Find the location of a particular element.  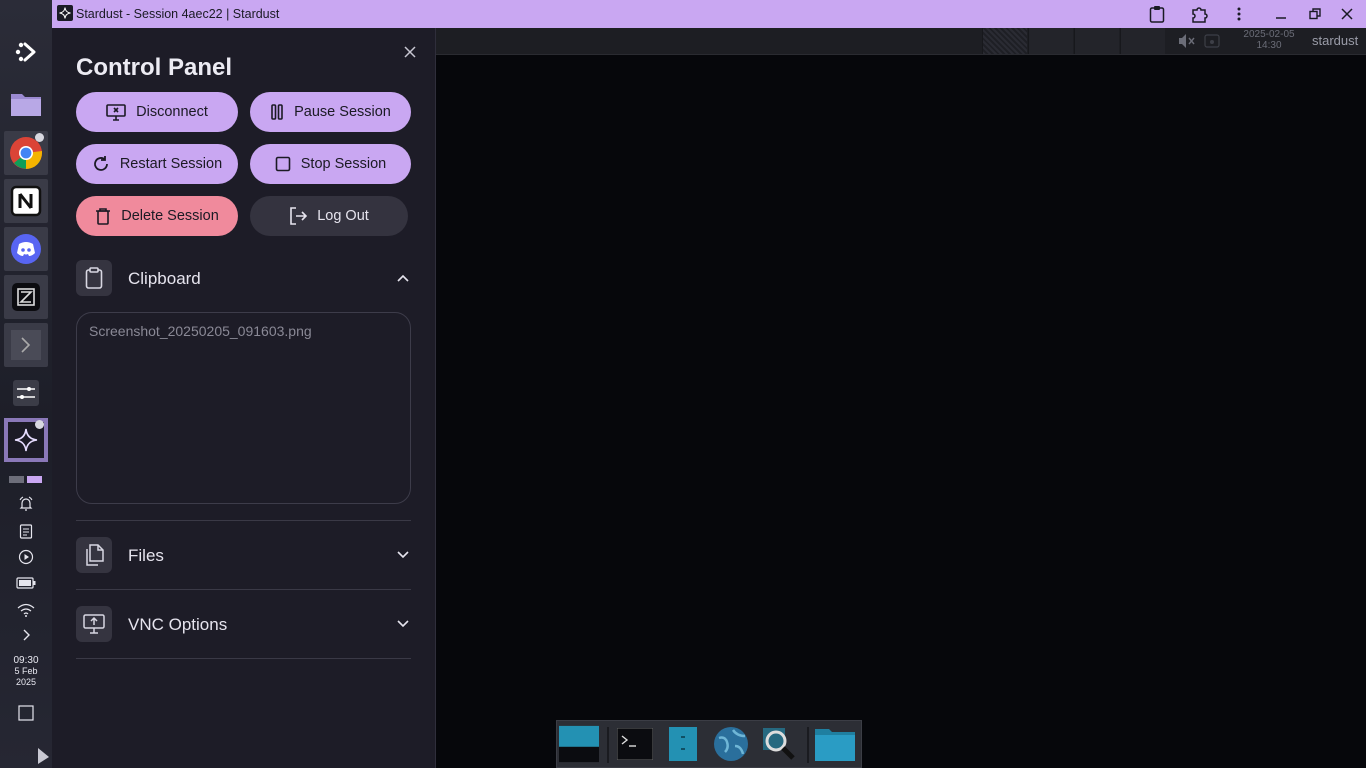

notion-icon is located at coordinates (26, 201).